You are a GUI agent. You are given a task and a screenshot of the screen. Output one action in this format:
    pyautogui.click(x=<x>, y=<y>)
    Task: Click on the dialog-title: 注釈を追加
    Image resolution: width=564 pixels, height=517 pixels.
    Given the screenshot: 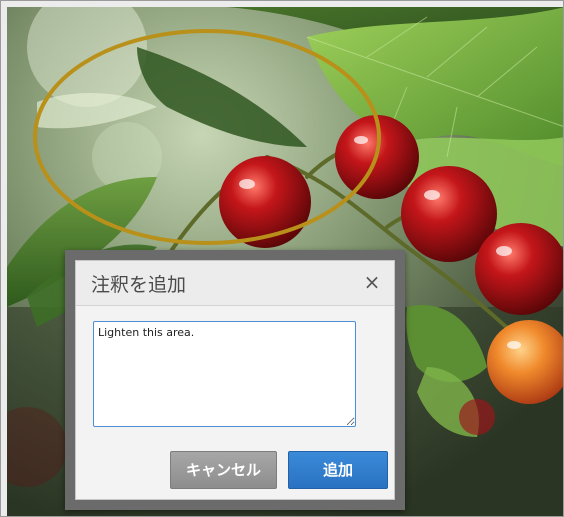 What is the action you would take?
    pyautogui.click(x=139, y=285)
    